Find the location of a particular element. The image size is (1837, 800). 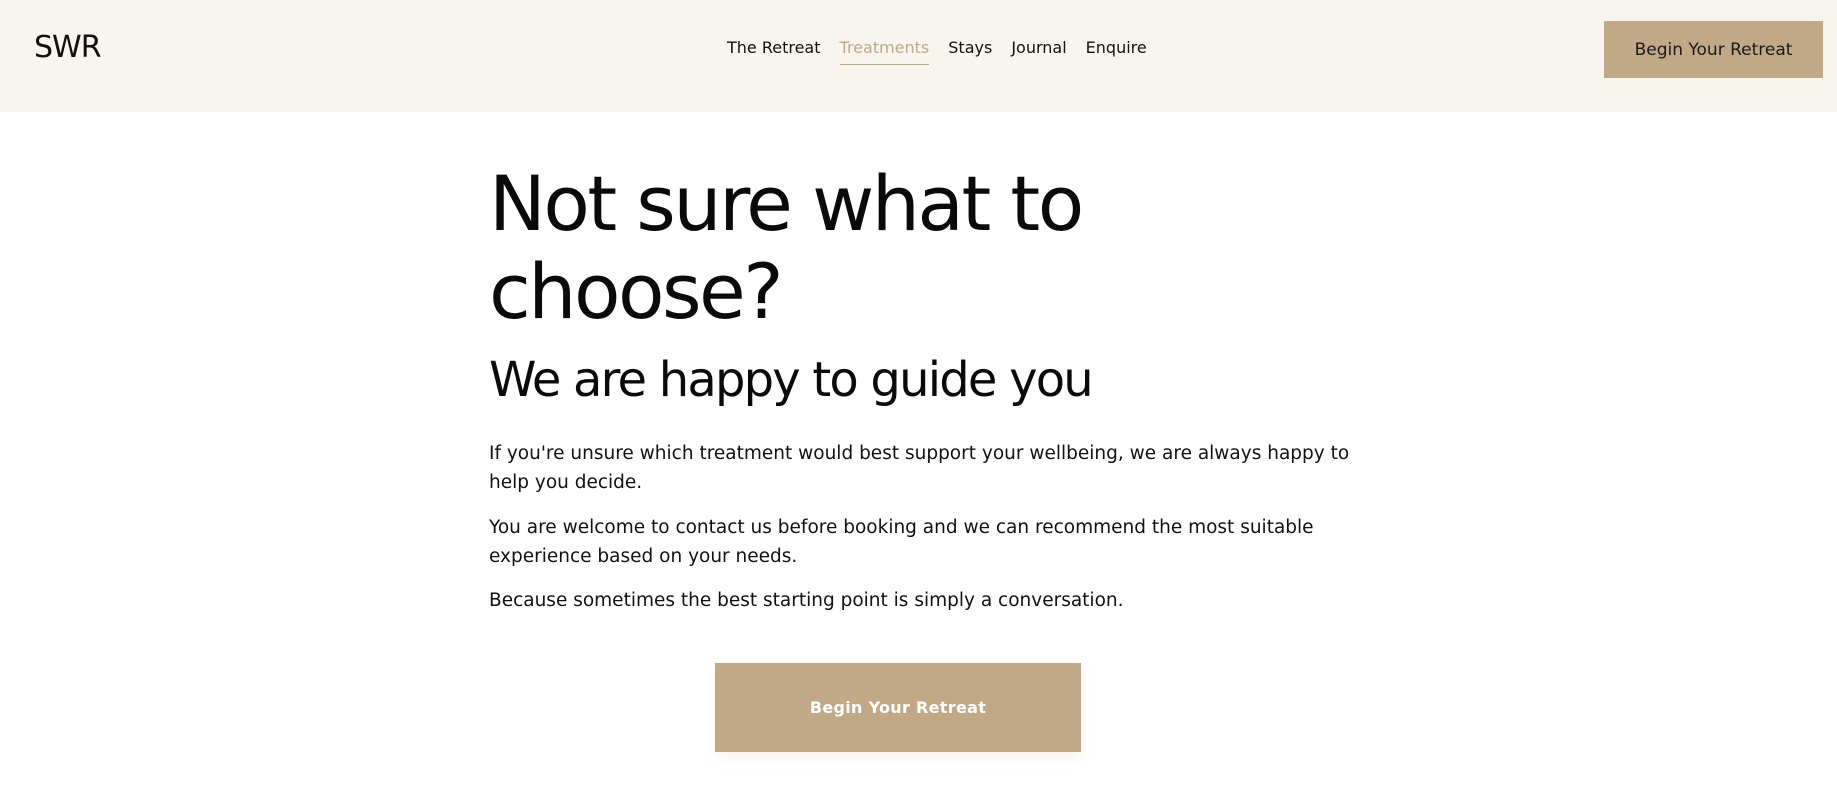

nav-item-enquire: Enquire is located at coordinates (1116, 51).